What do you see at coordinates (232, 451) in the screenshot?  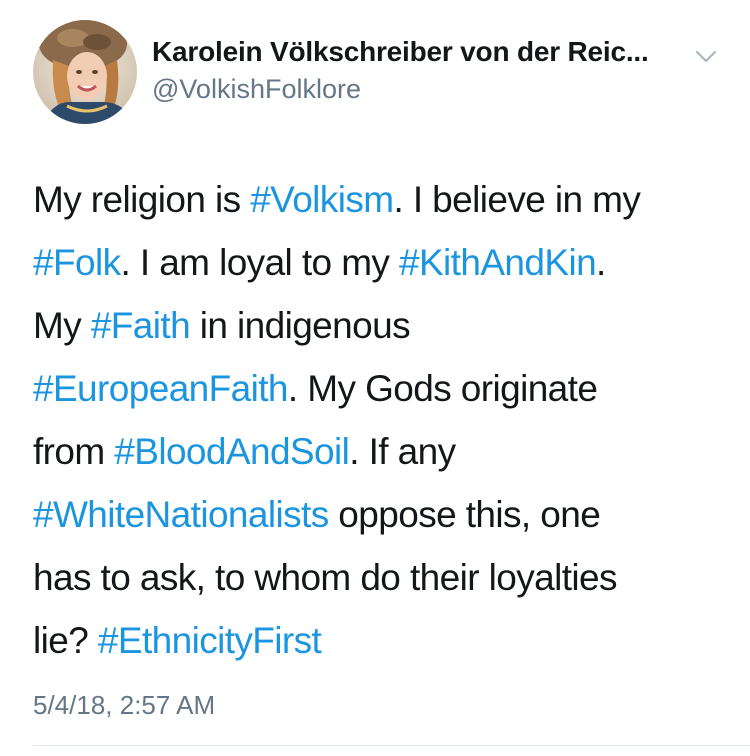 I see `hashtag-link: #BloodAndSoil` at bounding box center [232, 451].